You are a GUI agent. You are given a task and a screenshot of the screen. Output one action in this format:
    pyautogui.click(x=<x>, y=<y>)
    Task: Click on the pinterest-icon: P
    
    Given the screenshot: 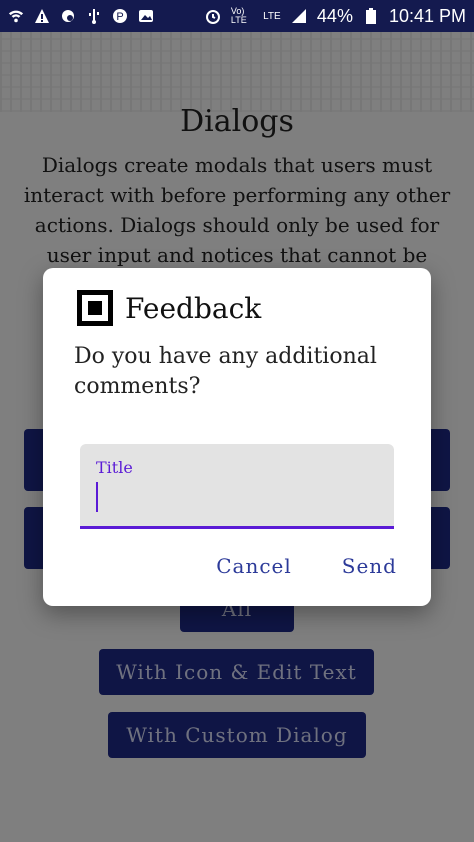 What is the action you would take?
    pyautogui.click(x=120, y=16)
    